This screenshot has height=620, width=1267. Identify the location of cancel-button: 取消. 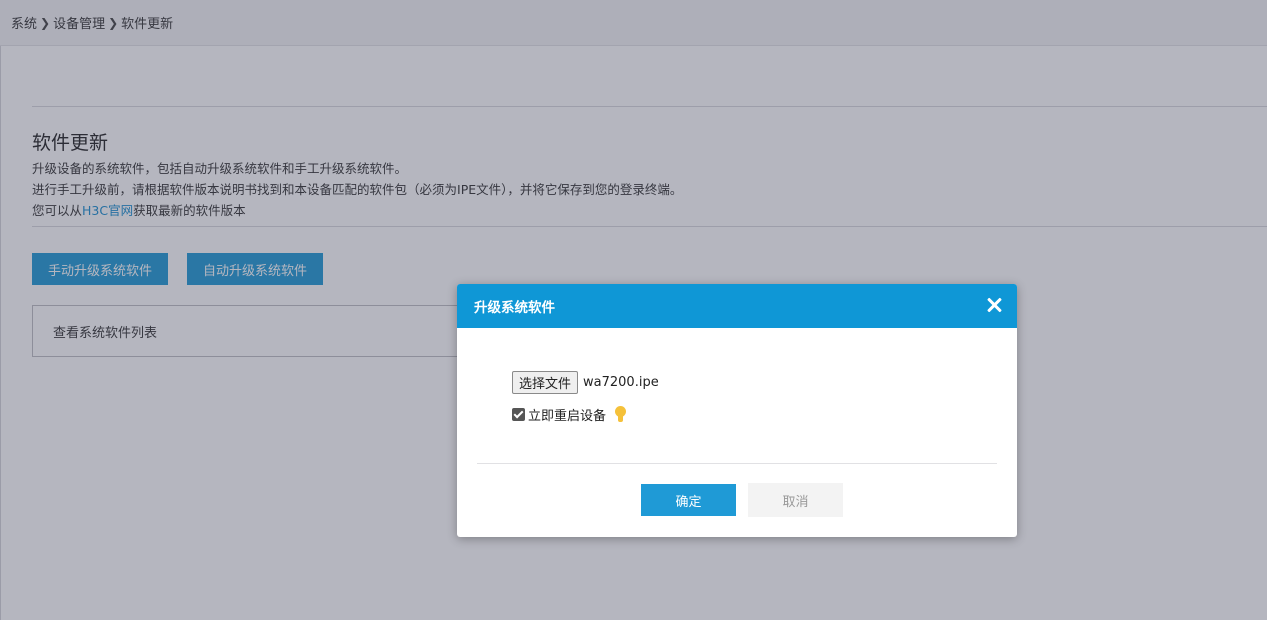
(795, 500).